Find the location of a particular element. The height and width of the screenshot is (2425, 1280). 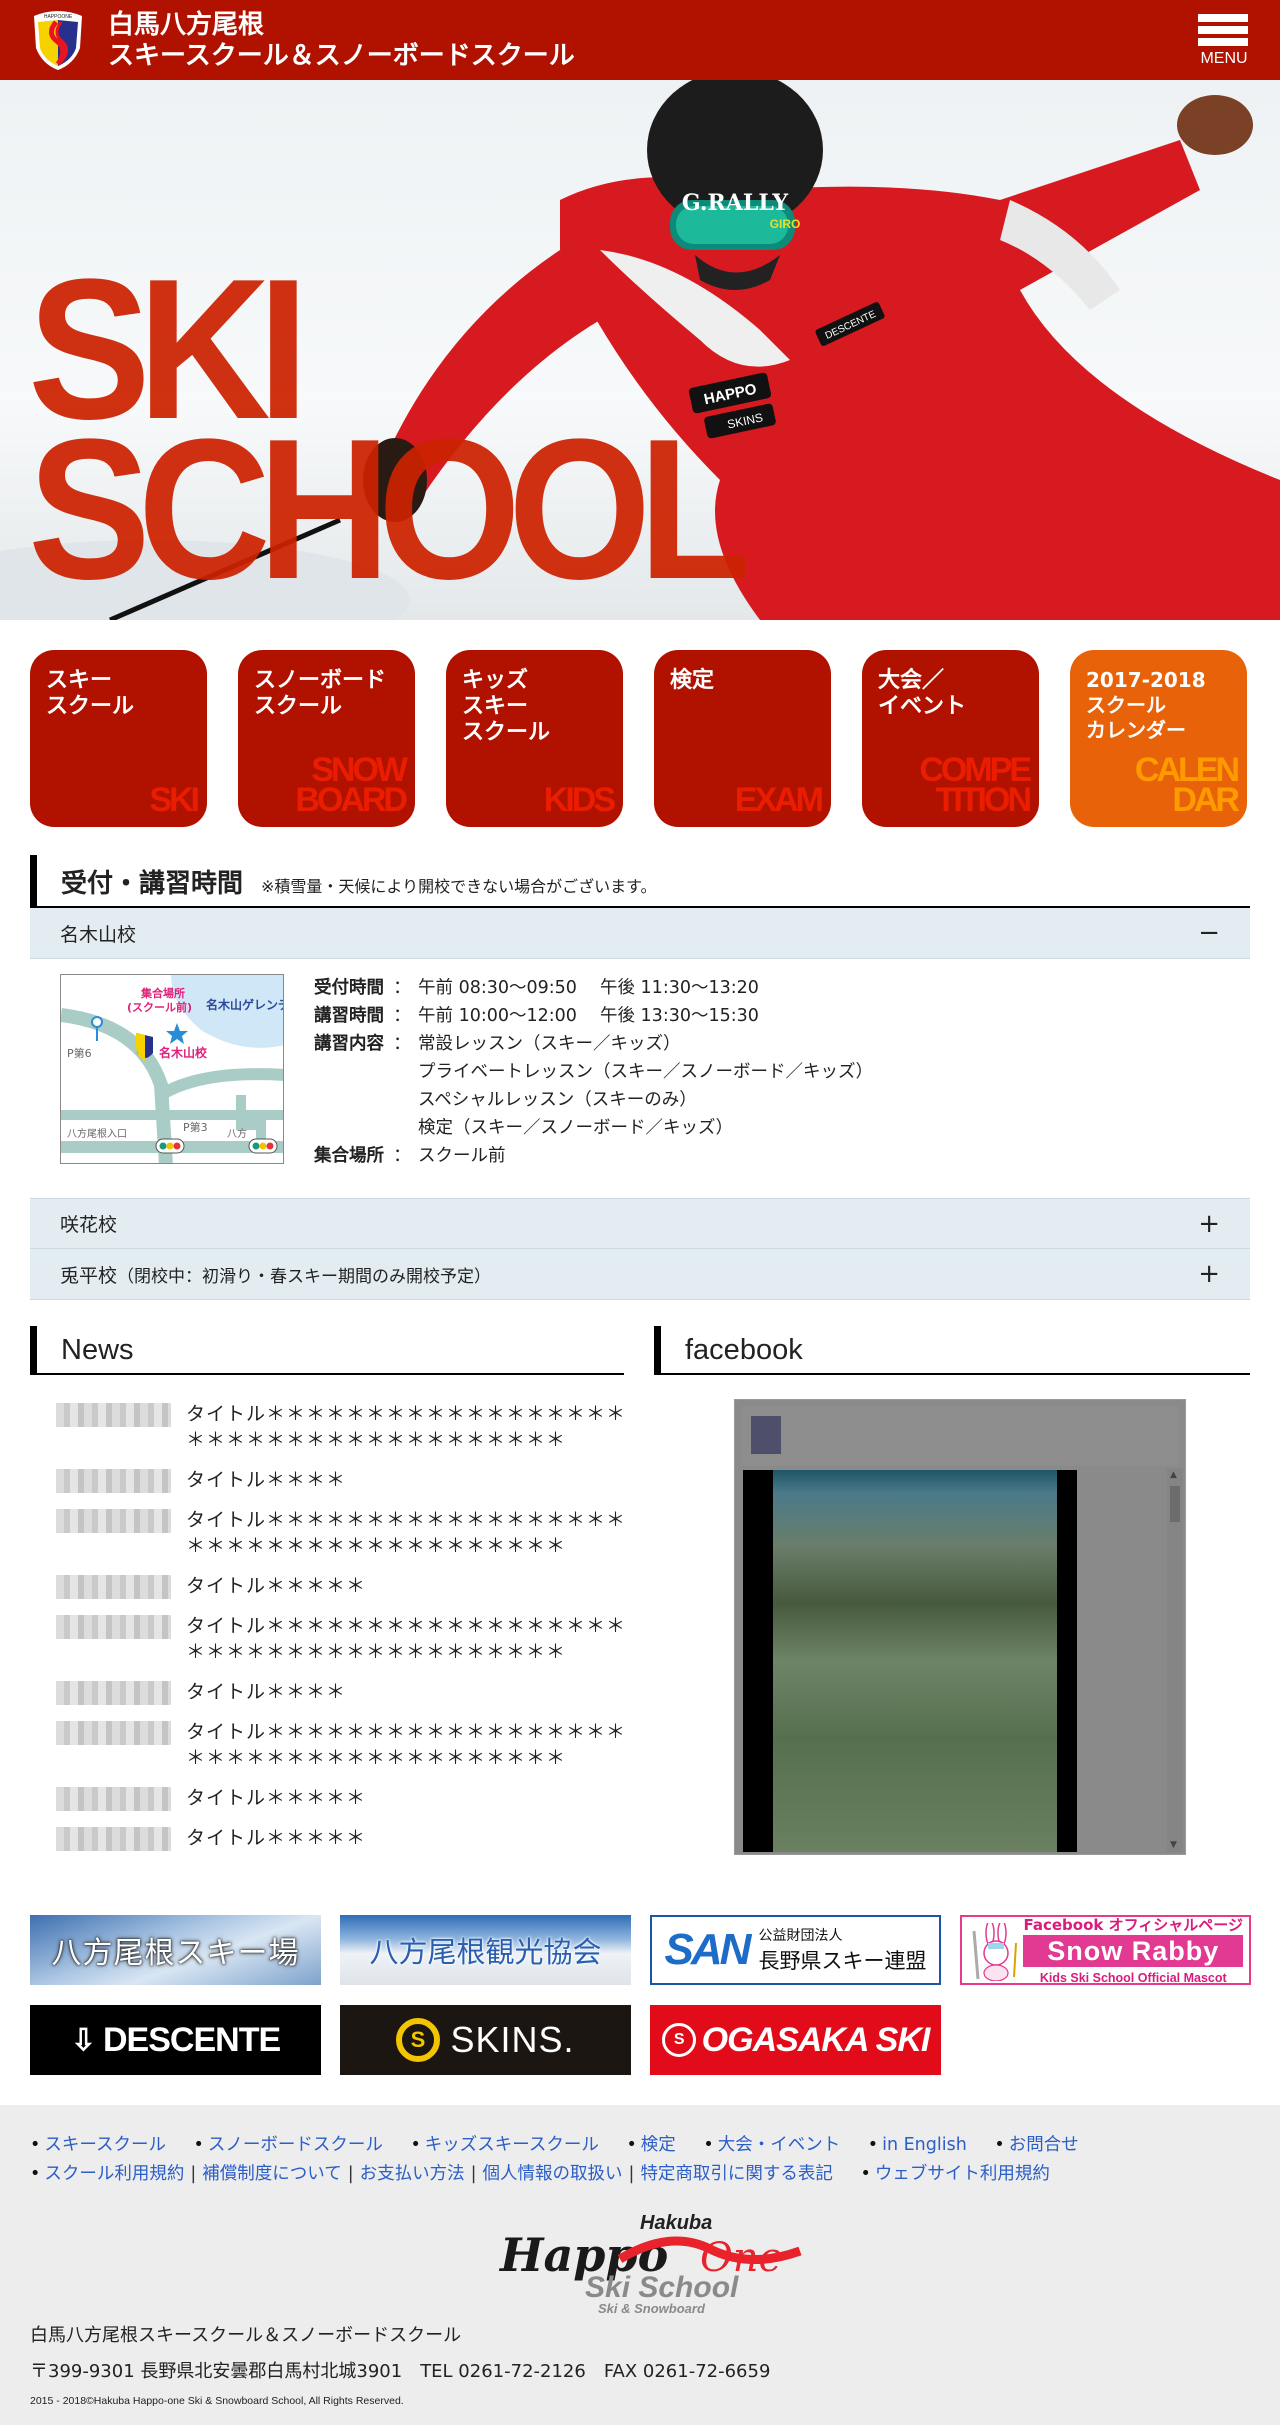

hamburger-icon-bar is located at coordinates (1223, 42).